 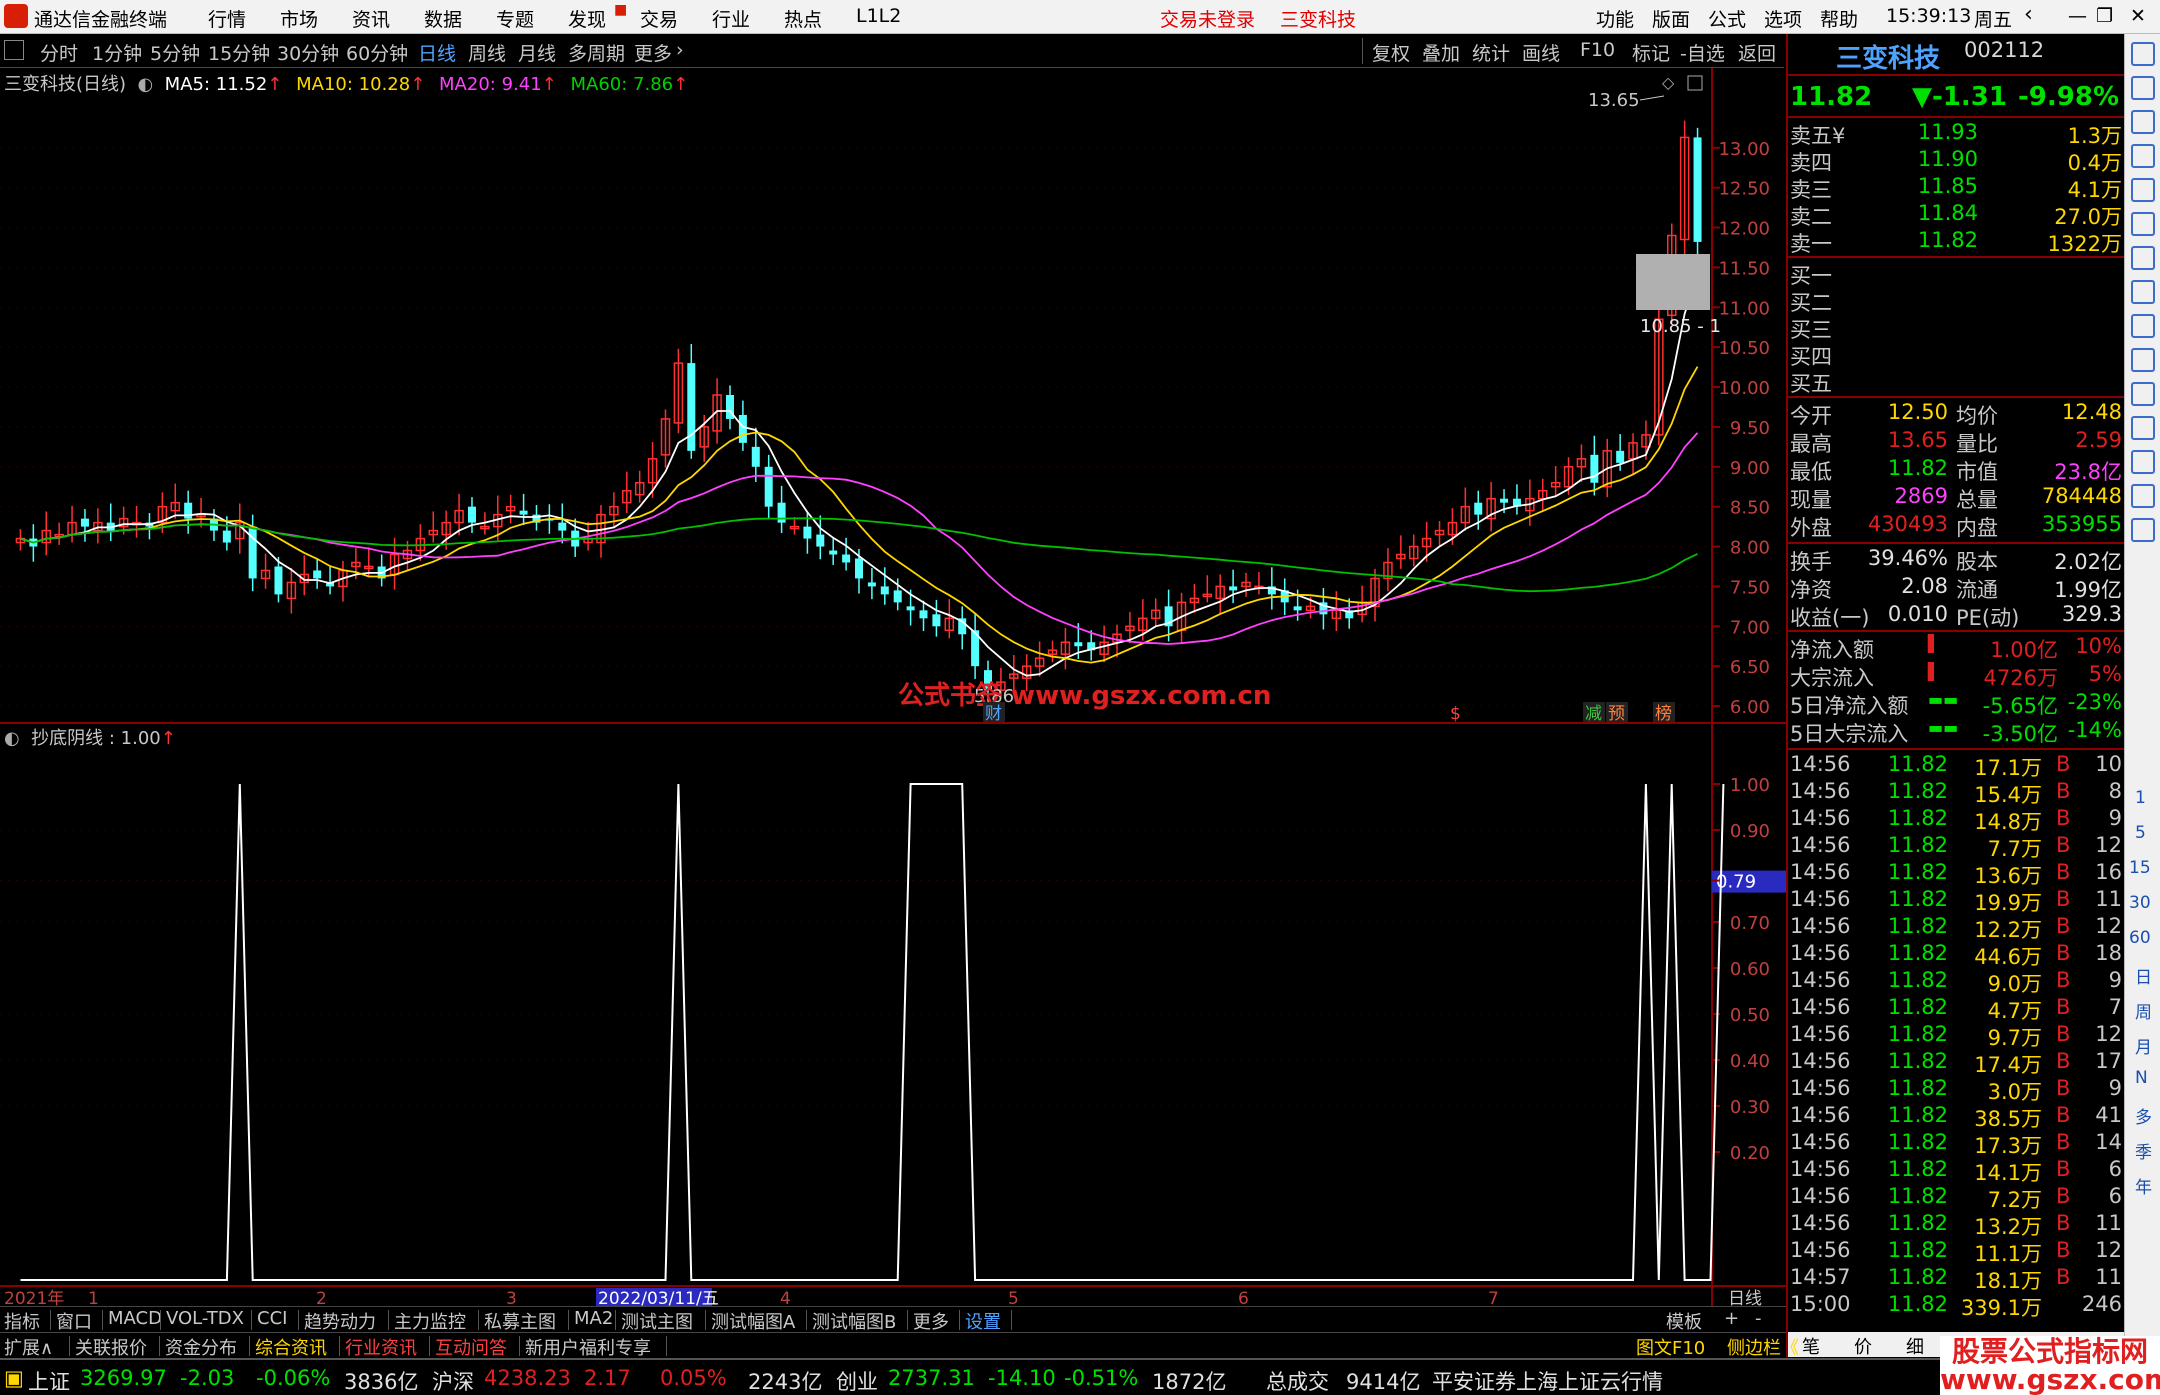 I want to click on restore-icon: ❐, so click(x=2104, y=16).